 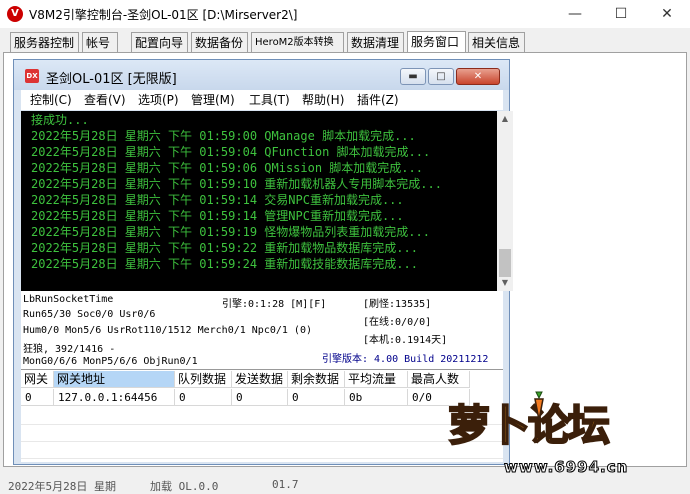 What do you see at coordinates (184, 486) in the screenshot?
I see `bottom-fragment-2: 加载 OL.0.0` at bounding box center [184, 486].